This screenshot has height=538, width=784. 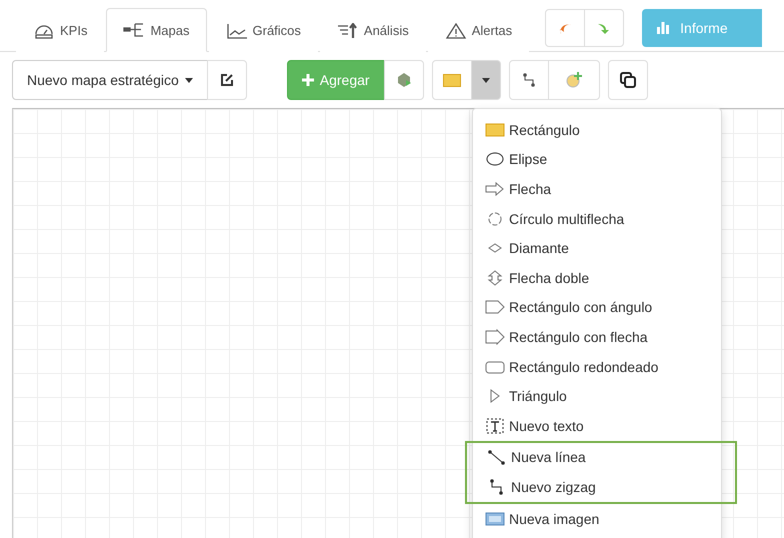 What do you see at coordinates (597, 277) in the screenshot?
I see `menu-item: Flecha doble` at bounding box center [597, 277].